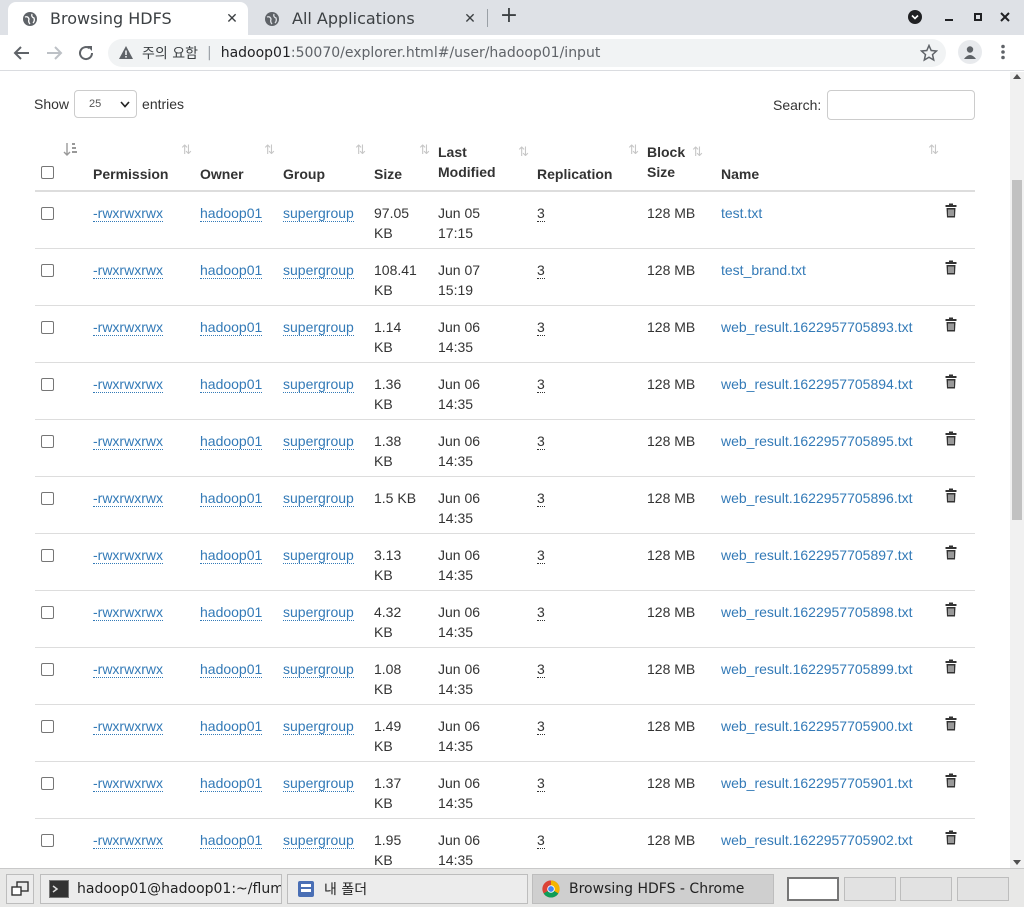 This screenshot has height=907, width=1024. I want to click on taskbar-chrome: Browsing HDFS - Chrome, so click(653, 889).